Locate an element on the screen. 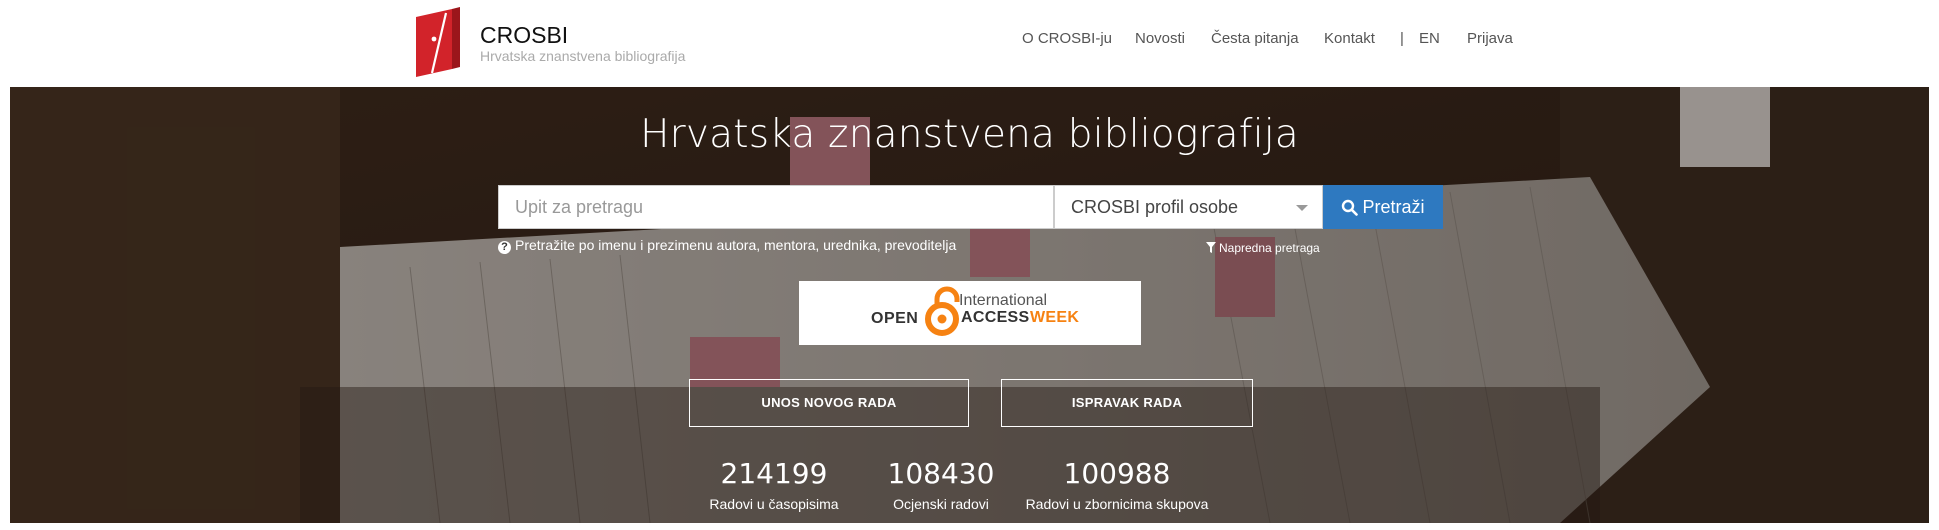  open-access-week-banner: International OPEN ACCESS WEEK is located at coordinates (970, 313).